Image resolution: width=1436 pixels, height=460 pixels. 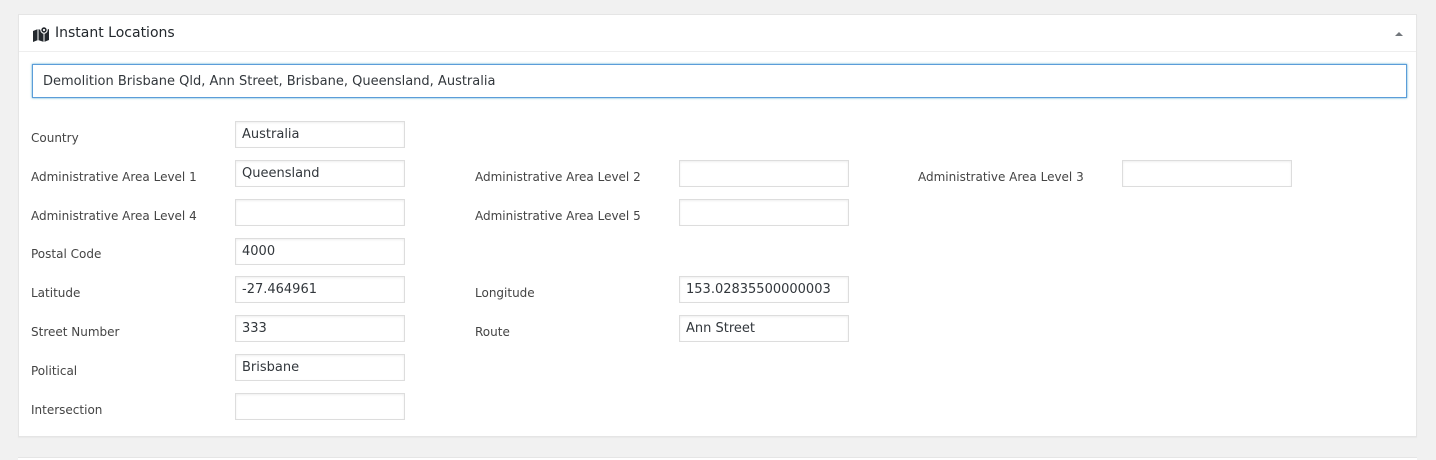 What do you see at coordinates (558, 216) in the screenshot?
I see `admin-area-5-label: Administrative Area Level 5` at bounding box center [558, 216].